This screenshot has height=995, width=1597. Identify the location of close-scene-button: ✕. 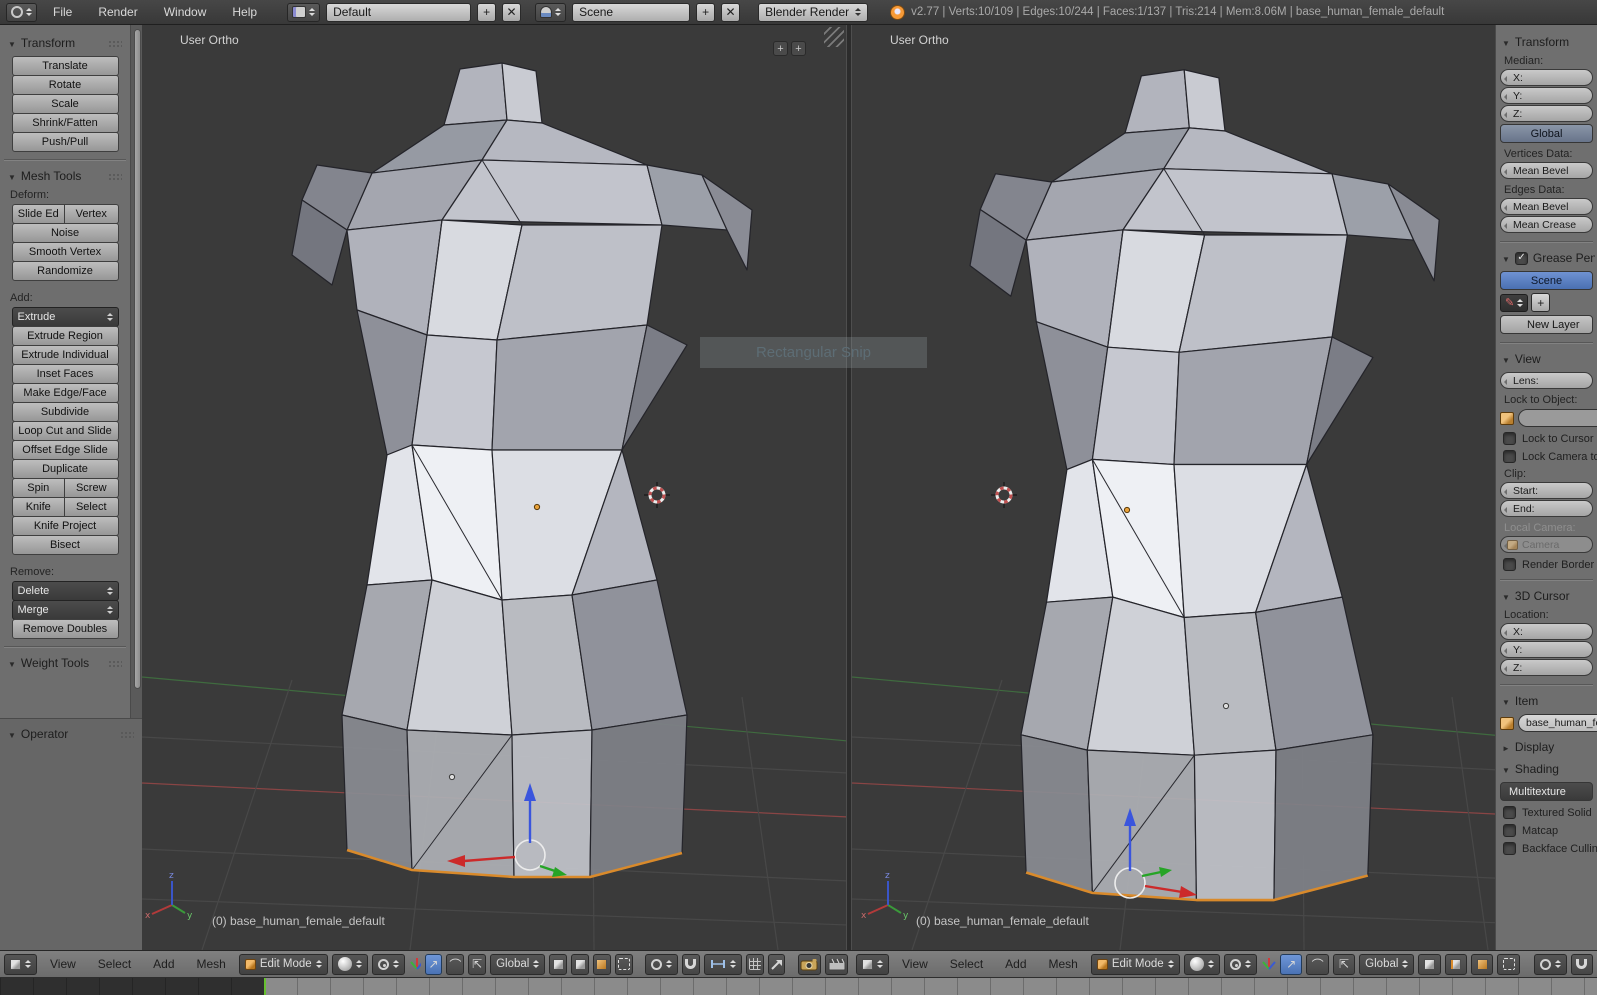
(731, 12).